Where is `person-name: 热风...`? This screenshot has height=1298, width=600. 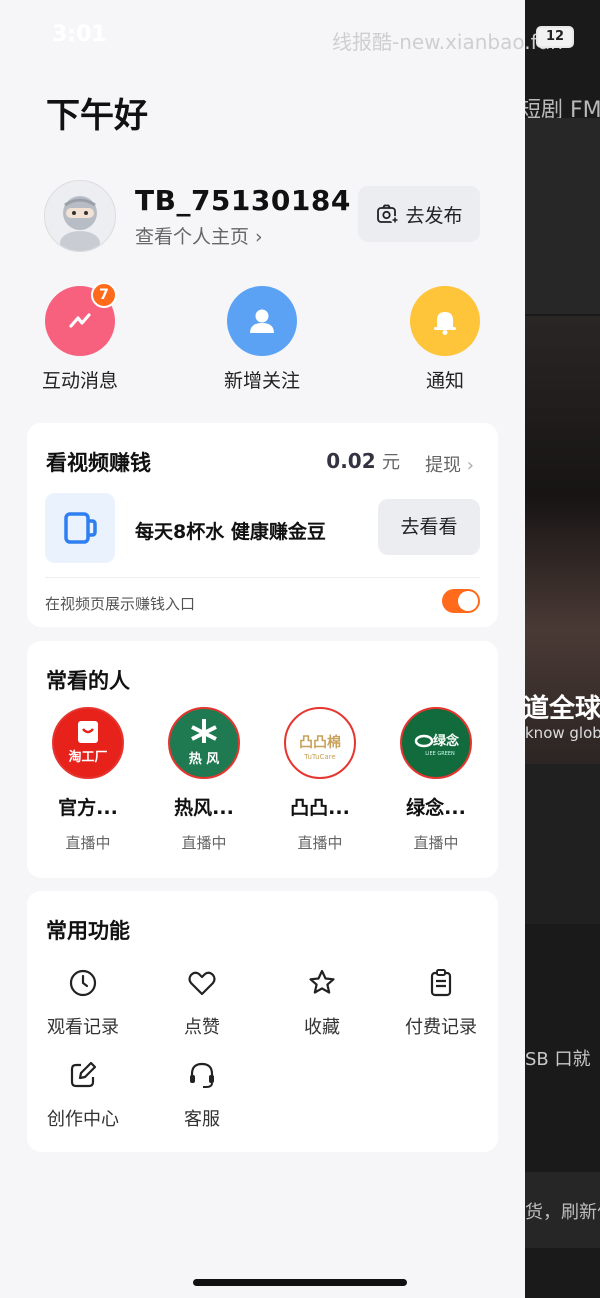 person-name: 热风... is located at coordinates (204, 808).